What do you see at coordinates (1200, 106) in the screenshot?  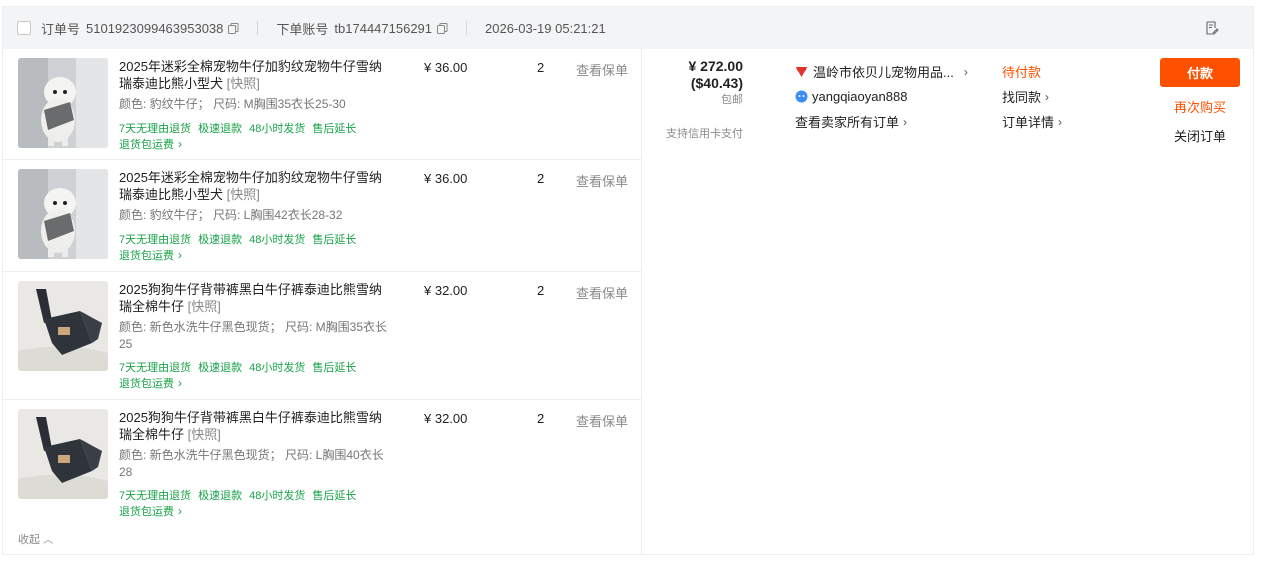 I see `rebuy-button: 再次购买` at bounding box center [1200, 106].